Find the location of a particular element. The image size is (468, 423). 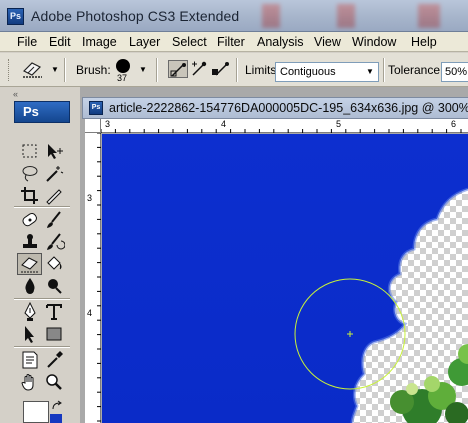

hand-icon is located at coordinates (27, 382).